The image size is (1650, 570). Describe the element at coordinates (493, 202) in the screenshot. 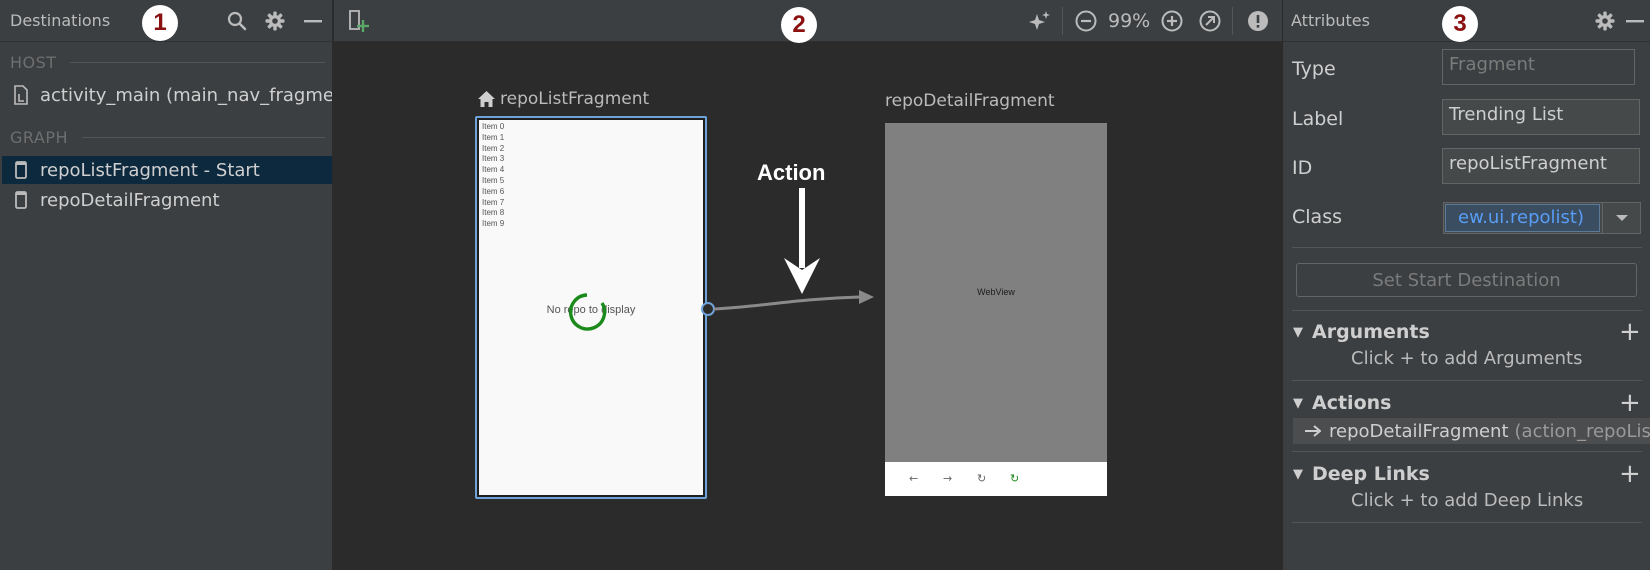

I see `list-item: Item 7` at that location.